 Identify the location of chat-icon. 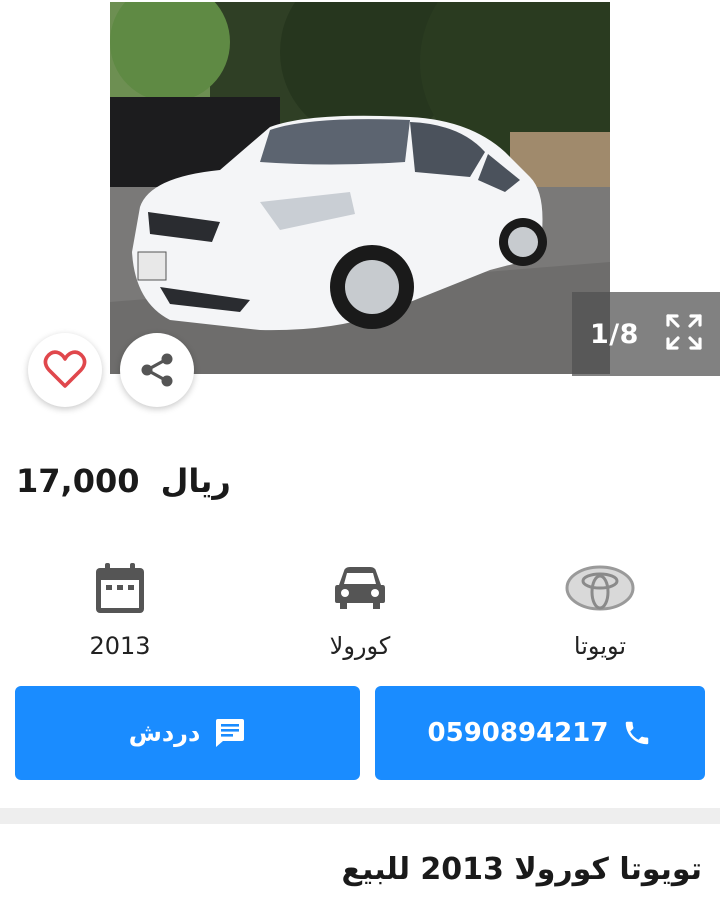
(230, 733).